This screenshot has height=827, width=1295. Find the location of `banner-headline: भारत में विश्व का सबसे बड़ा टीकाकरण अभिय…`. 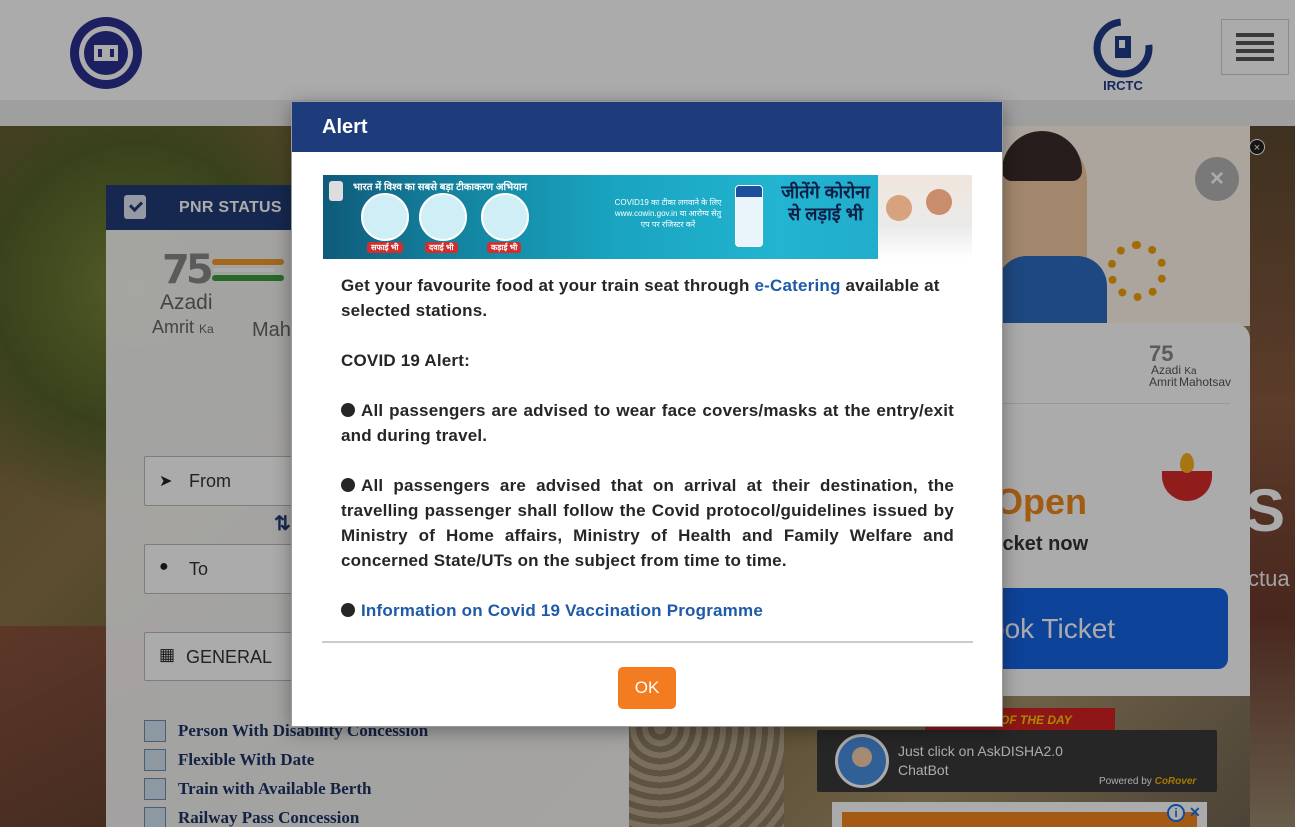

banner-headline: भारत में विश्व का सबसे बड़ा टीकाकरण अभिय… is located at coordinates (440, 187).